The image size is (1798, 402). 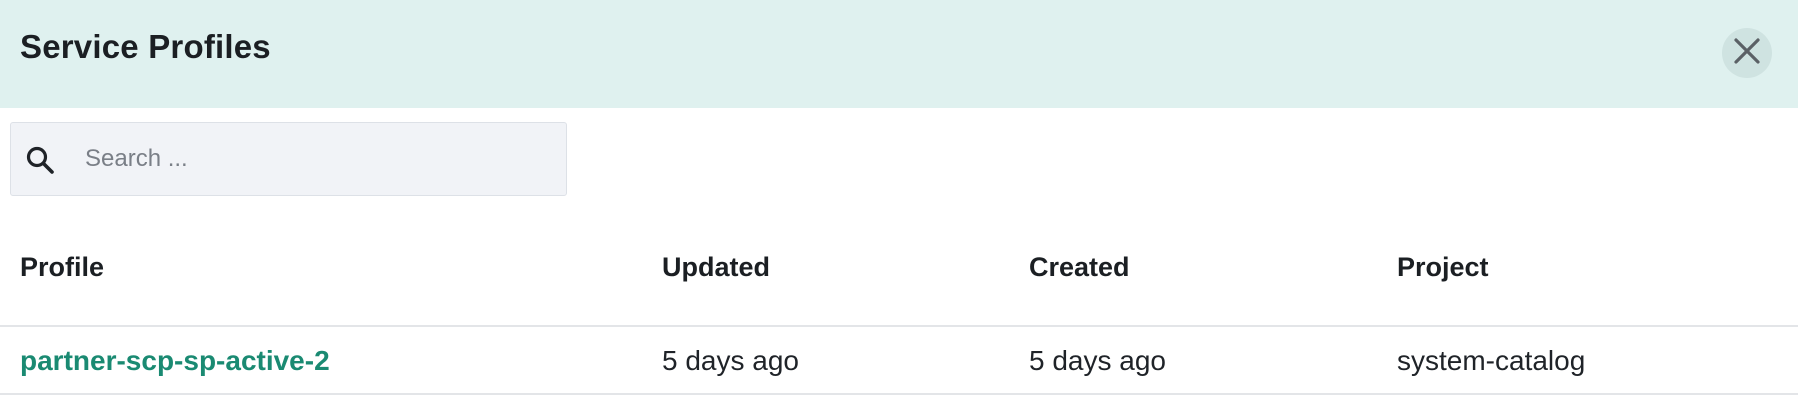 What do you see at coordinates (1443, 267) in the screenshot?
I see `column-header-project: Project` at bounding box center [1443, 267].